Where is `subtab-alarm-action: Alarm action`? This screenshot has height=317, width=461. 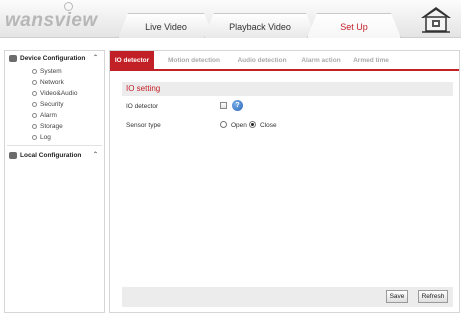 subtab-alarm-action: Alarm action is located at coordinates (321, 60).